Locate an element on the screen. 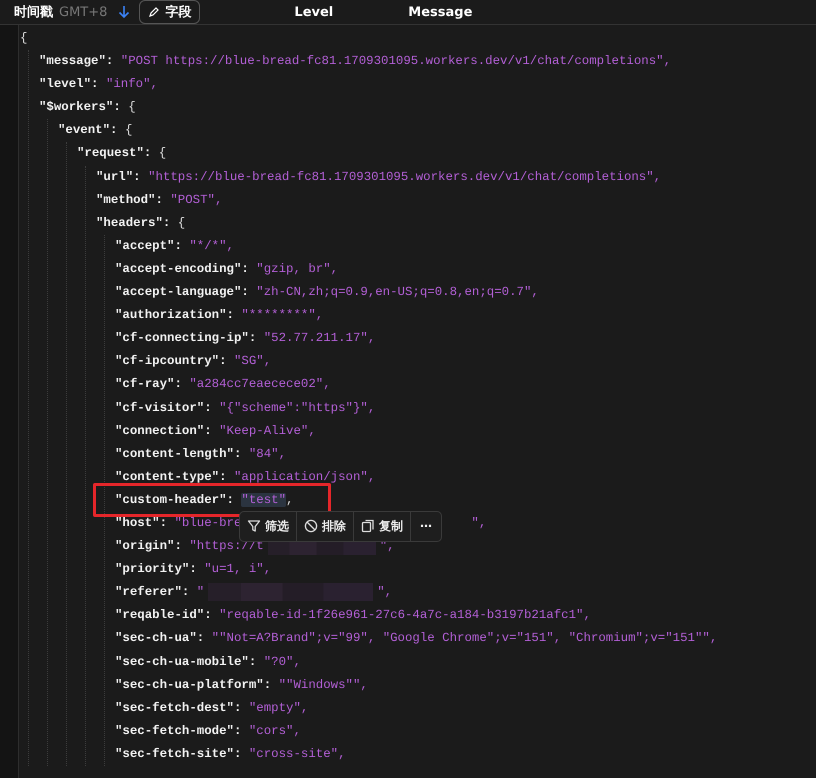  json-key: "referer": is located at coordinates (152, 592).